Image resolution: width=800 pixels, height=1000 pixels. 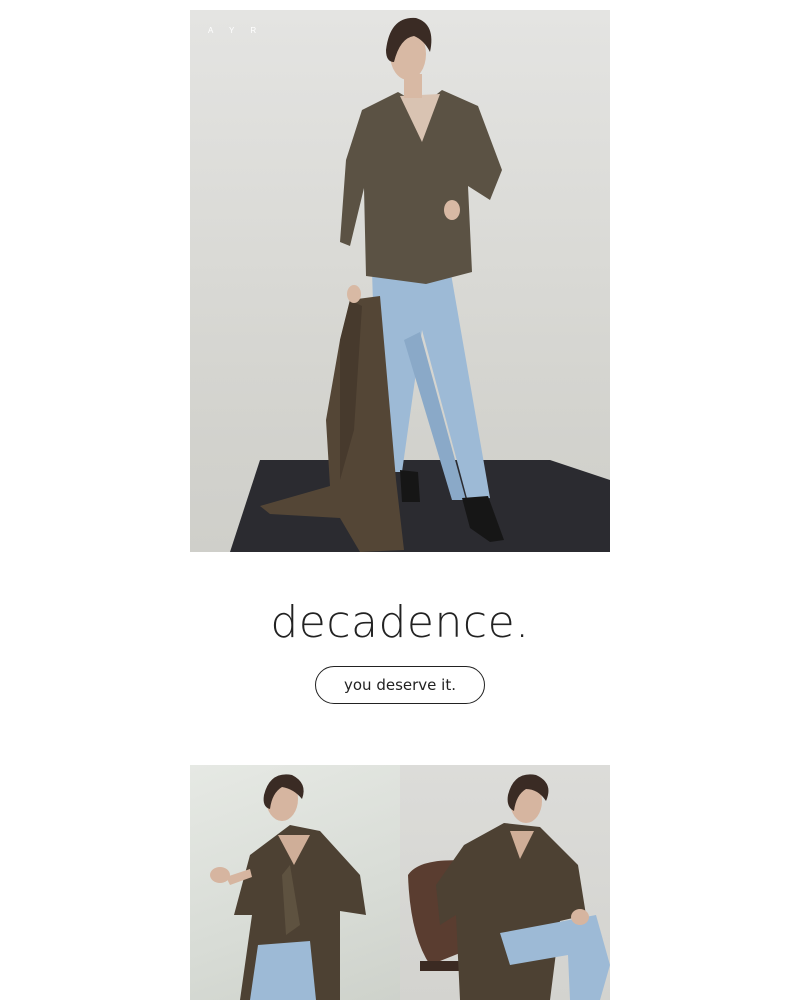 I want to click on model-in-long-coat-photo-illustration, so click(x=288, y=887).